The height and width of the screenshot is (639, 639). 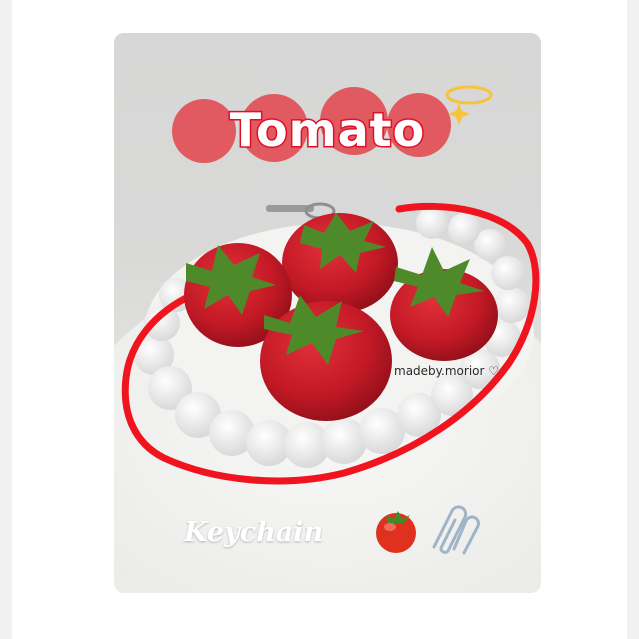 I want to click on product-caption: Keychain, so click(x=254, y=532).